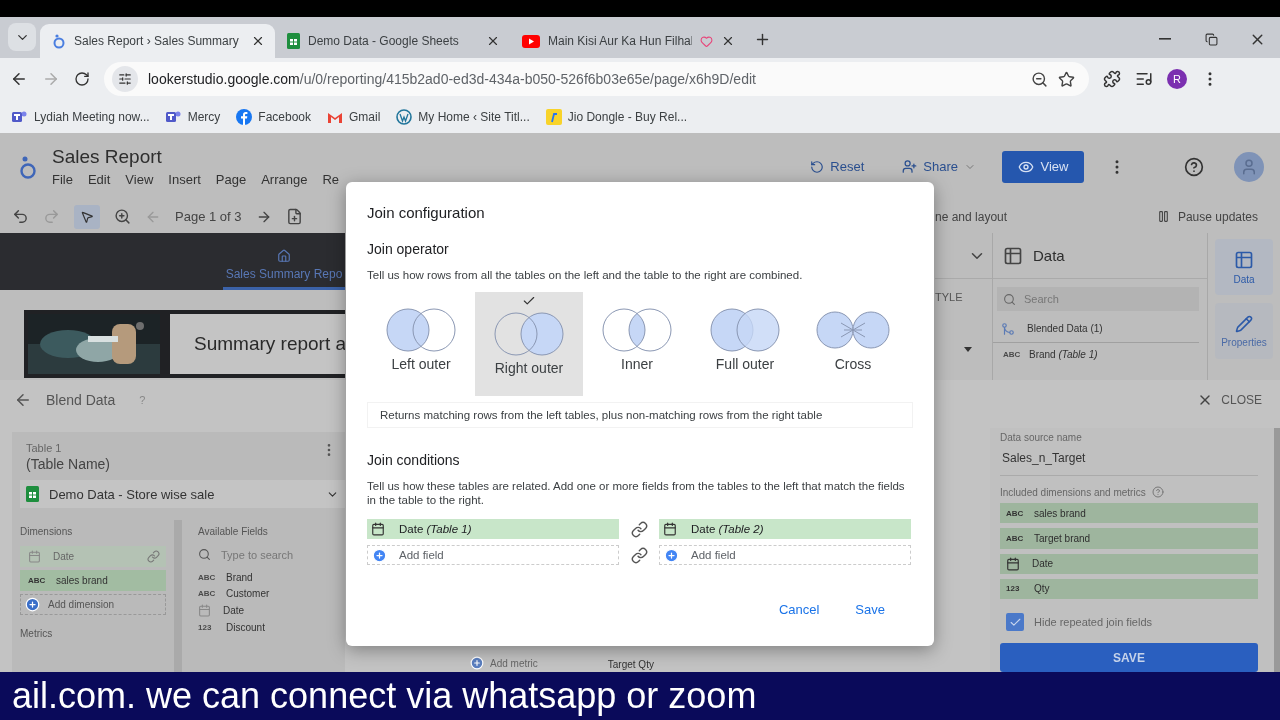  Describe the element at coordinates (122, 216) in the screenshot. I see `zoom-in-icon` at that location.